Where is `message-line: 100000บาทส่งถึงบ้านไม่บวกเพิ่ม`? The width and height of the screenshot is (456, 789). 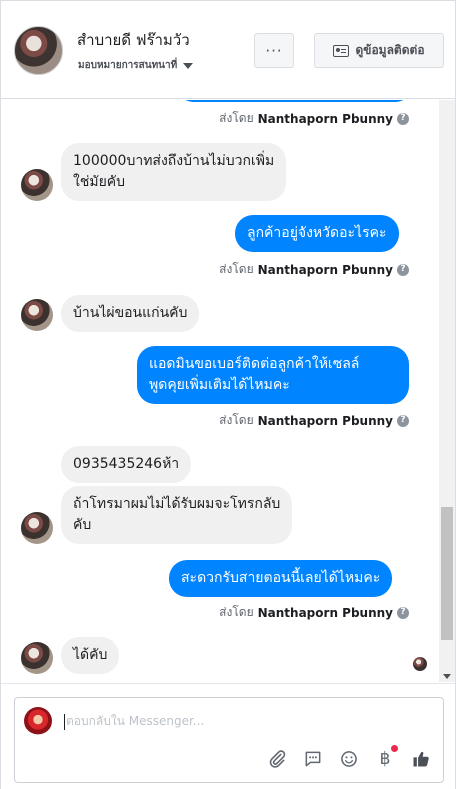 message-line: 100000บาทส่งถึงบ้านไม่บวกเพิ่ม is located at coordinates (174, 161).